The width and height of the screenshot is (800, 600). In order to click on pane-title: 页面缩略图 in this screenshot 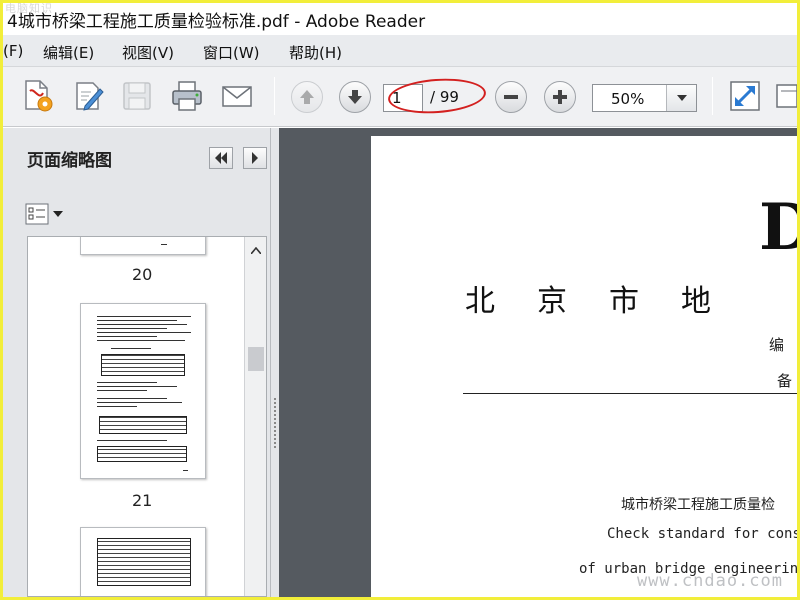, I will do `click(69, 161)`.